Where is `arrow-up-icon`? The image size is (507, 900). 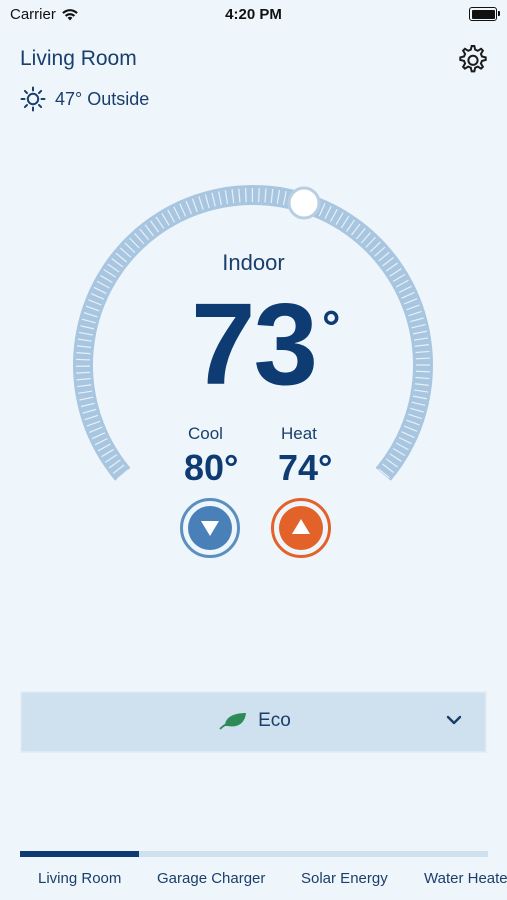 arrow-up-icon is located at coordinates (301, 526).